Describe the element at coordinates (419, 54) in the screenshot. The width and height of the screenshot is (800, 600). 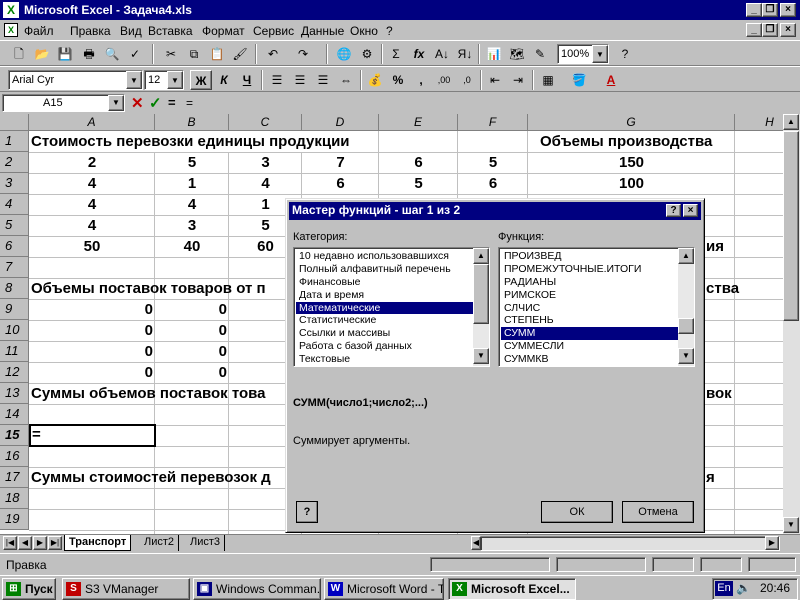
I see `function-wizard-icon: fx` at that location.